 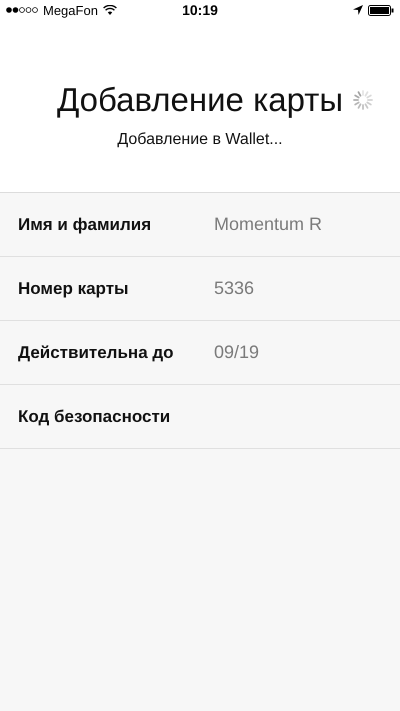 I want to click on signal-icon, so click(x=22, y=10).